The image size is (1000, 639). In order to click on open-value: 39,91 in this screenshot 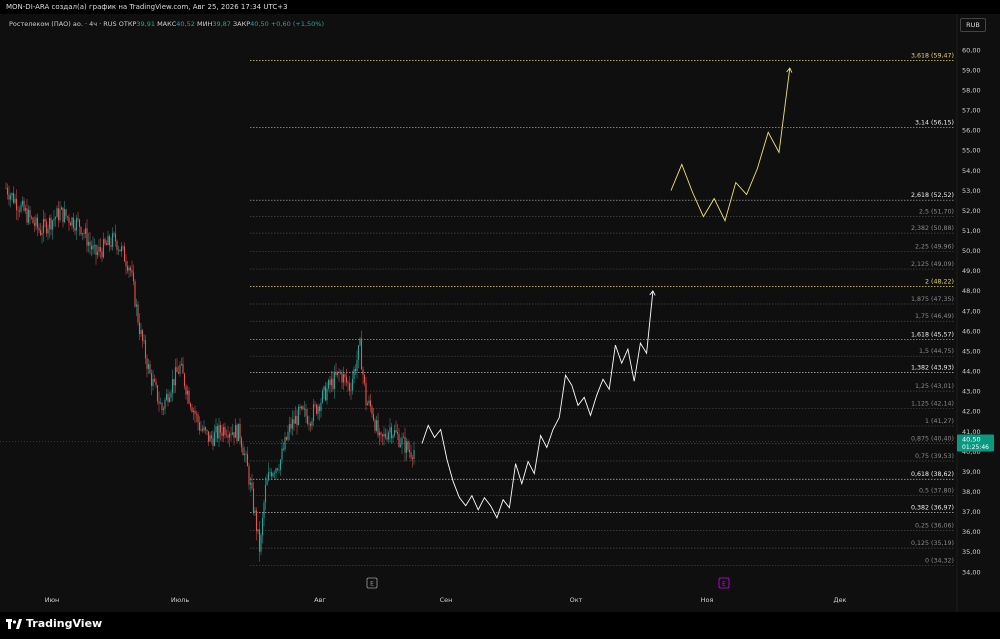, I will do `click(145, 24)`.